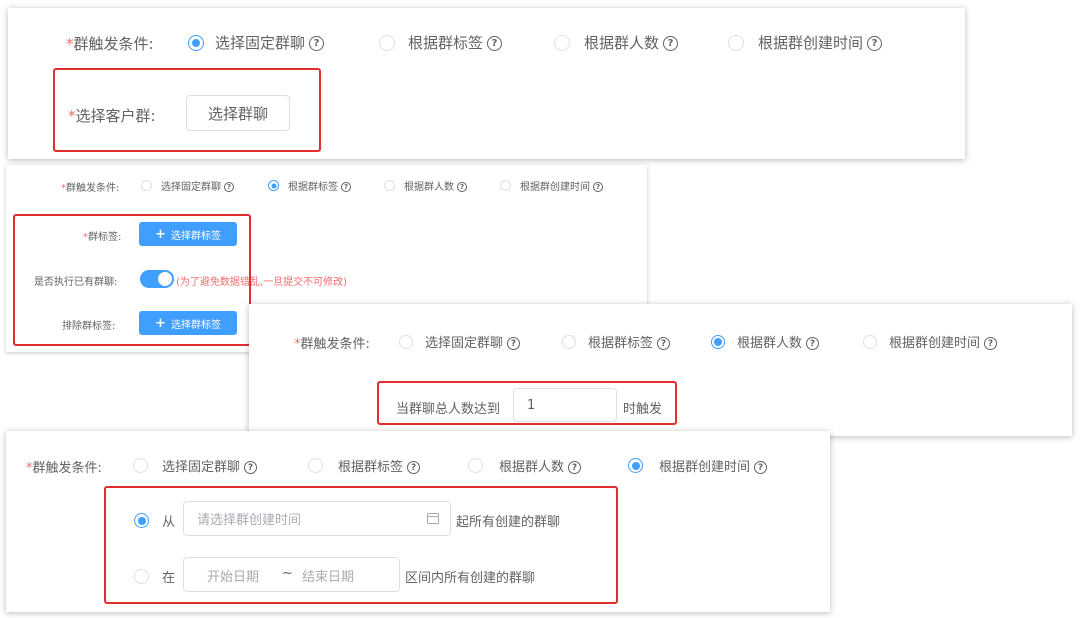 Image resolution: width=1080 pixels, height=618 pixels. I want to click on highlight-box-customer-group, so click(187, 110).